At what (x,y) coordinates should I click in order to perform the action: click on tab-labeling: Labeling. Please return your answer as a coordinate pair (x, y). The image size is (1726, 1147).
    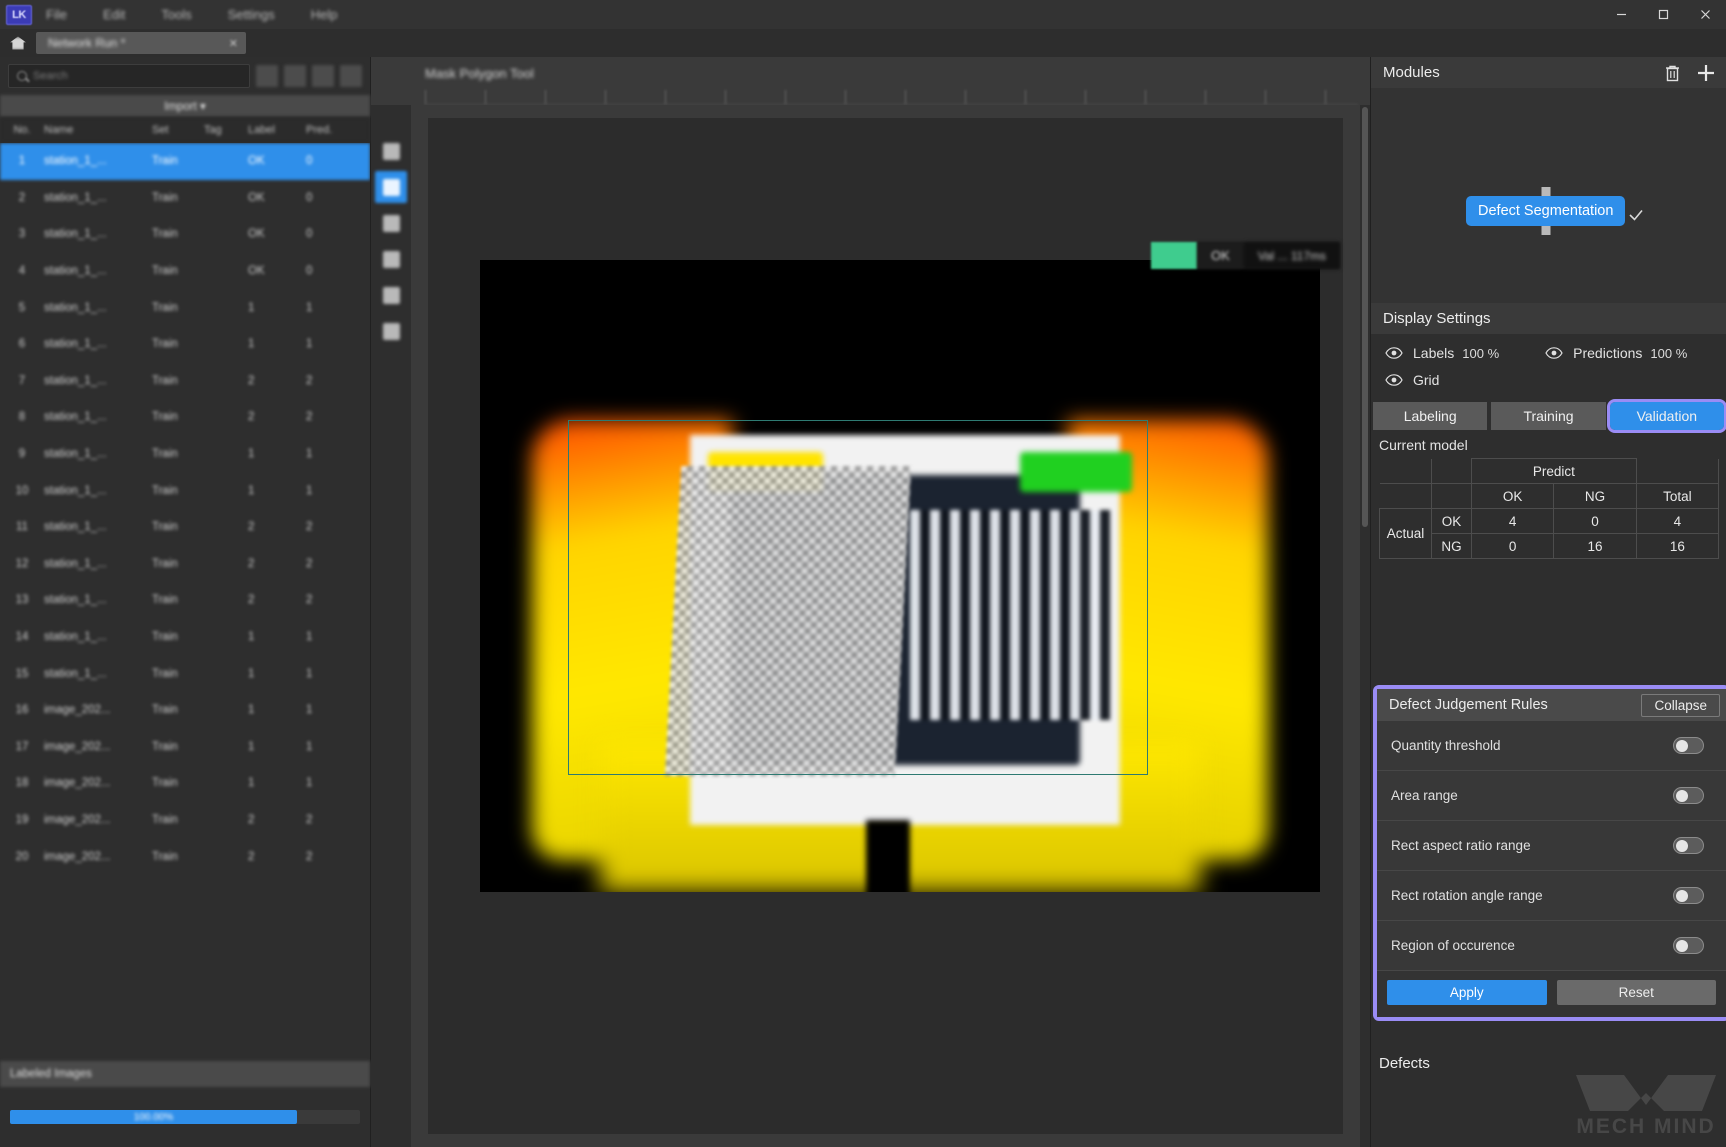
    Looking at the image, I should click on (1430, 416).